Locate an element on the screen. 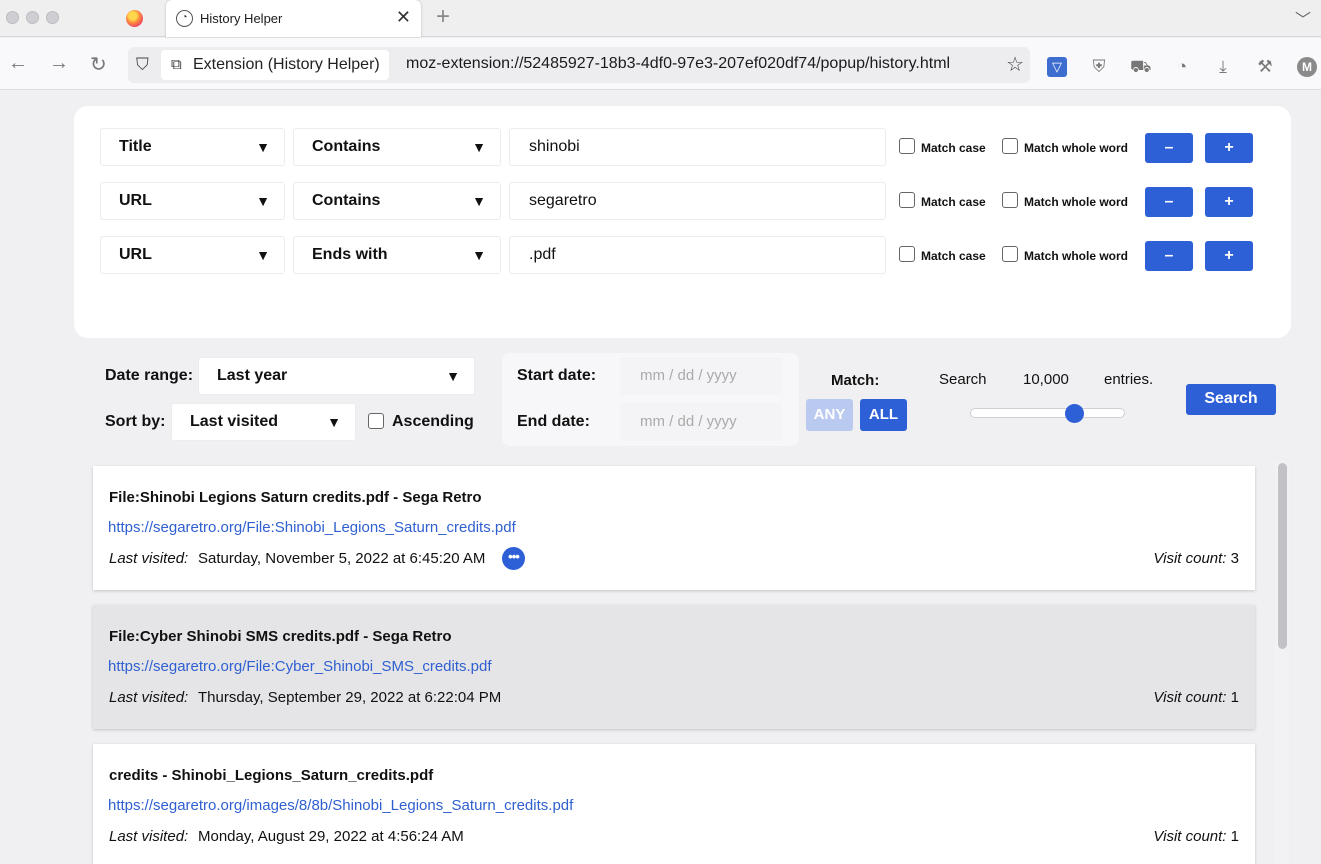  tab-title: History Helper is located at coordinates (241, 18).